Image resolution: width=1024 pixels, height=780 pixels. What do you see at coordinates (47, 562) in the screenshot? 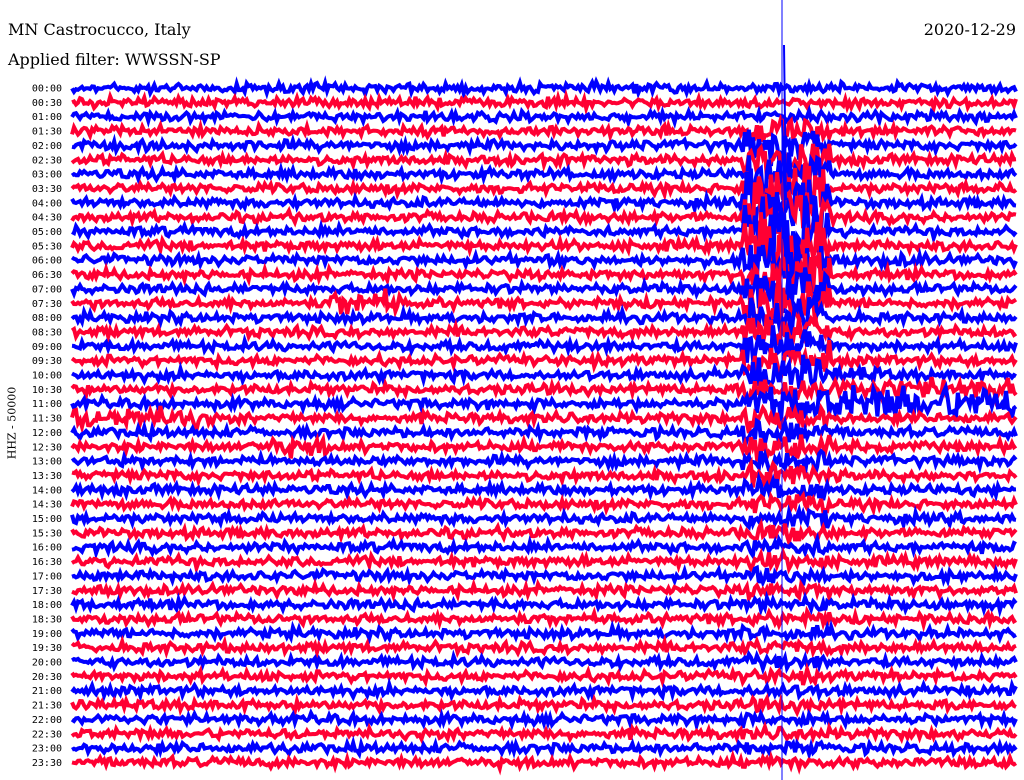
I see `time-tick-label: 16:30` at bounding box center [47, 562].